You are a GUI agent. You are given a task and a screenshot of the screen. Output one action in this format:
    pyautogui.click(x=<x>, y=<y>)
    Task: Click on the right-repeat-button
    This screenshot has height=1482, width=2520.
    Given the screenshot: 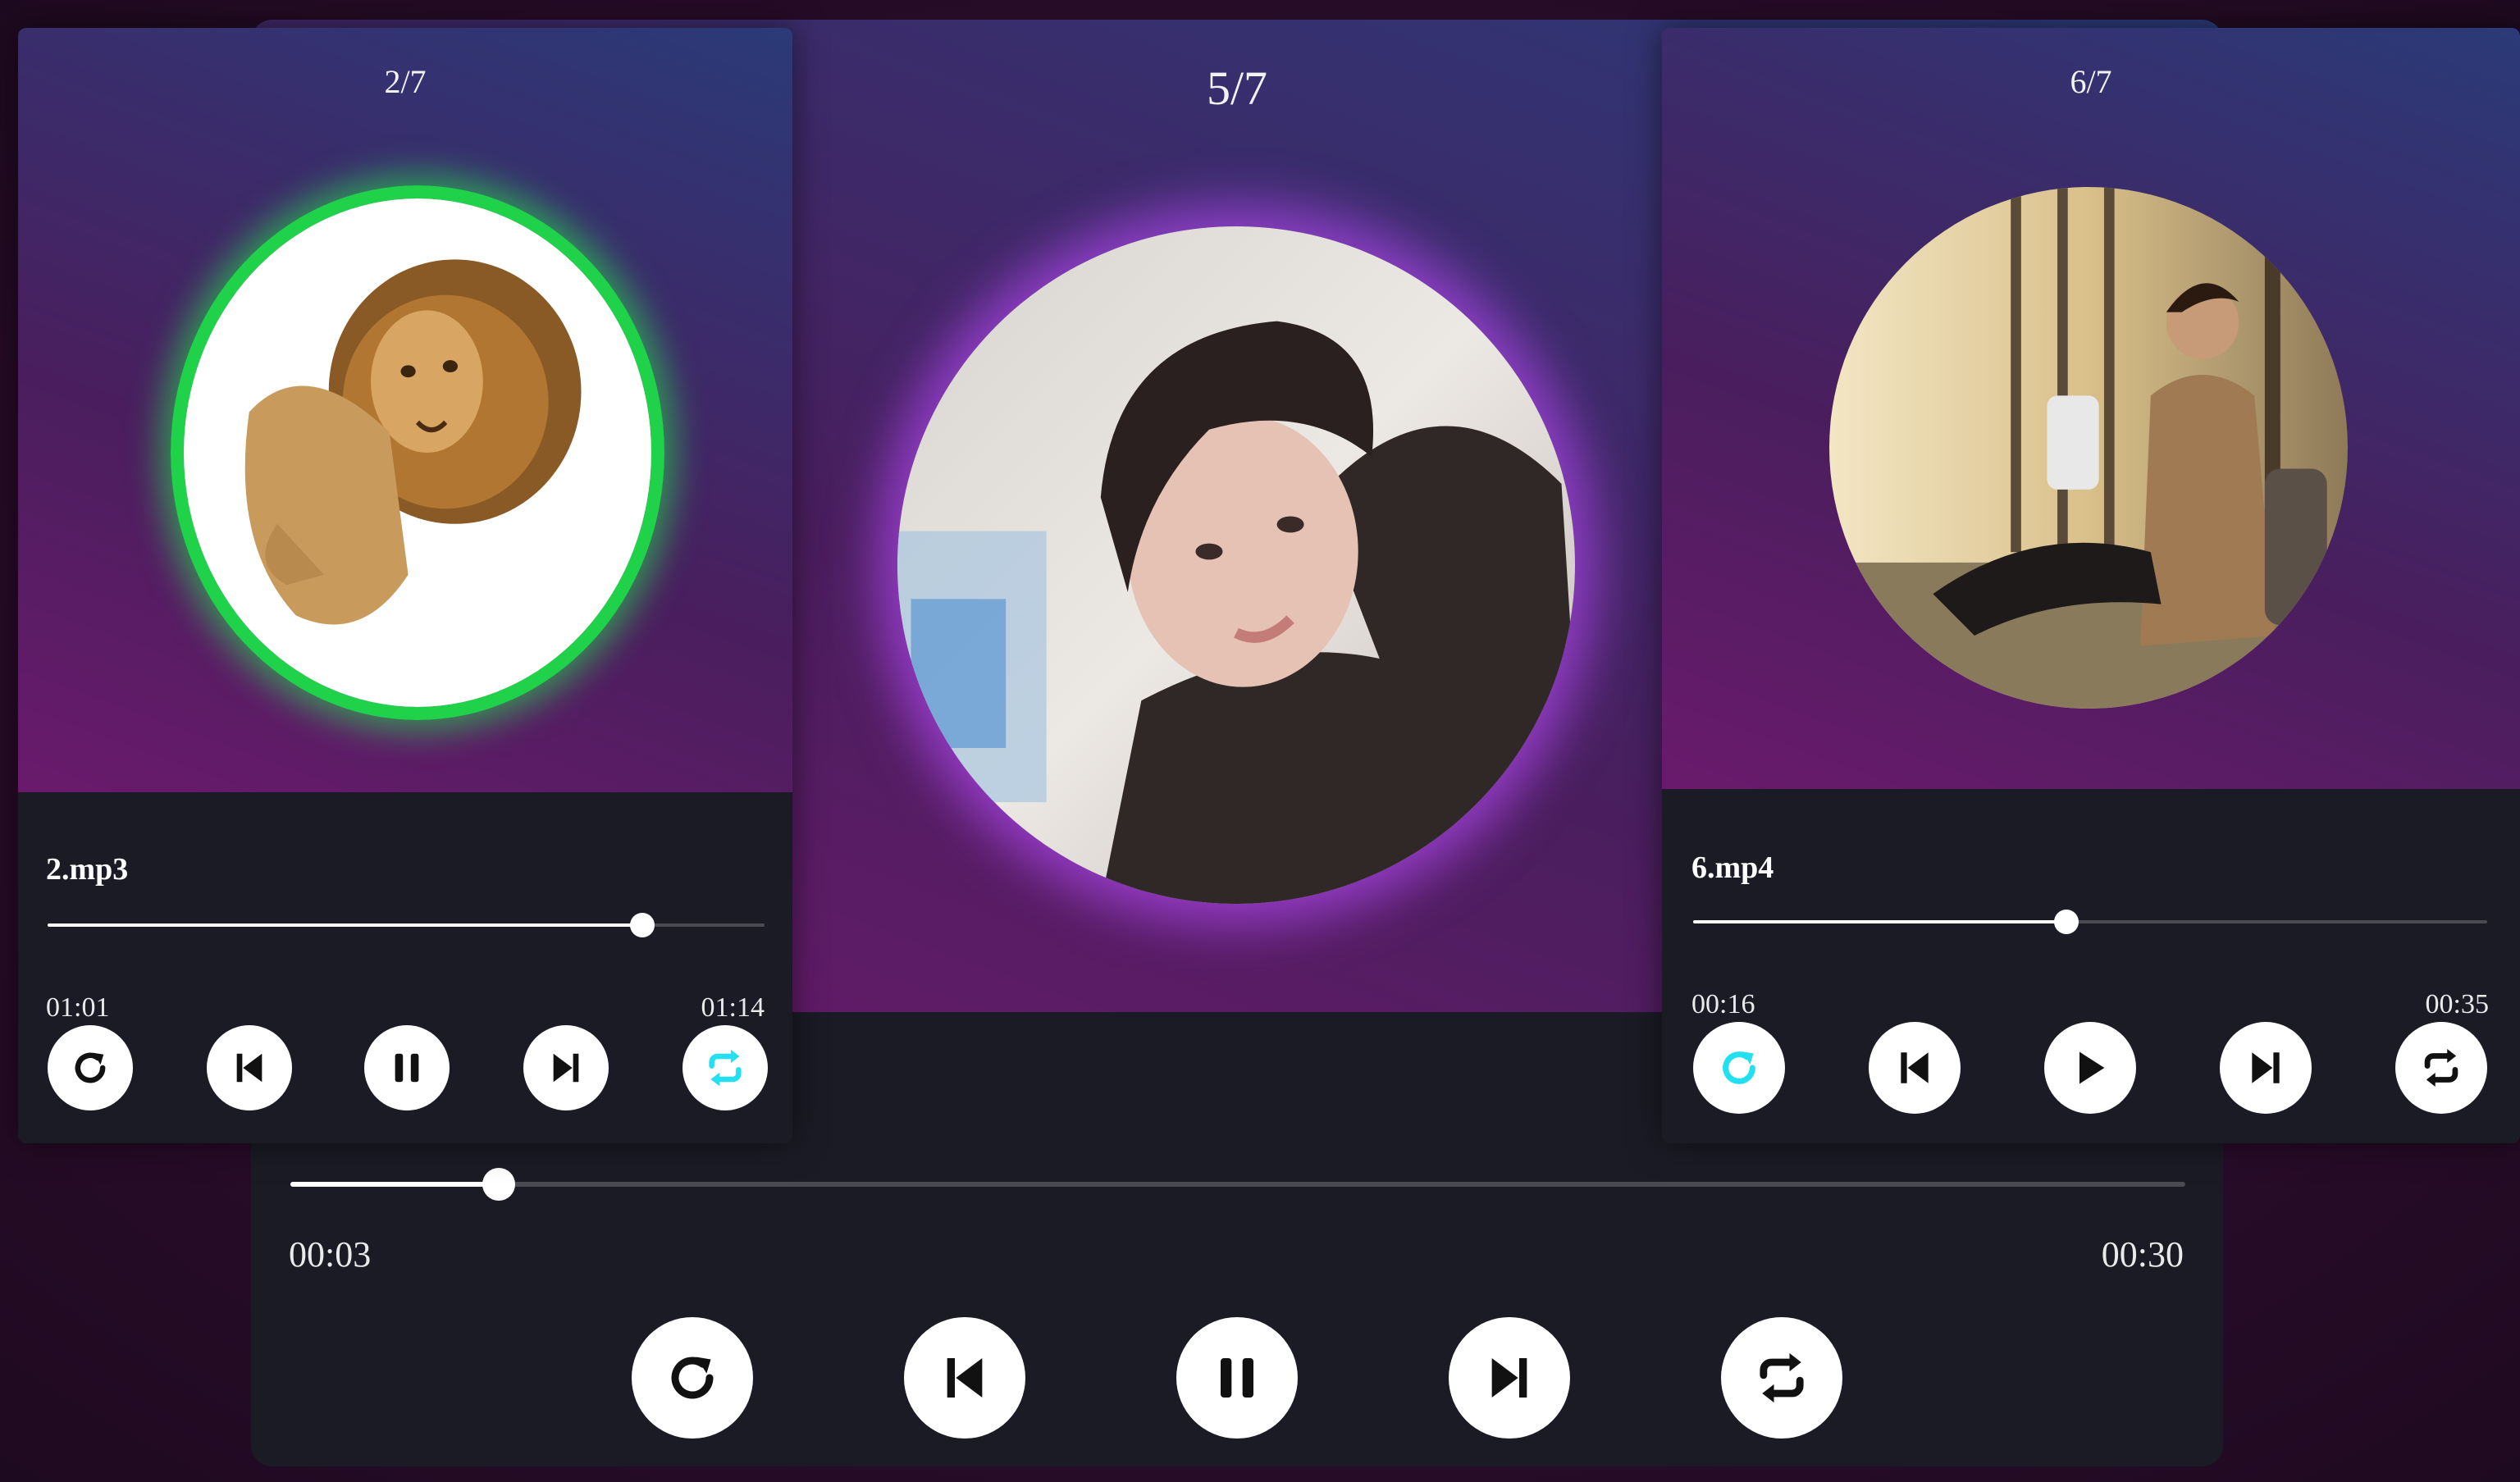 What is the action you would take?
    pyautogui.click(x=2441, y=1068)
    